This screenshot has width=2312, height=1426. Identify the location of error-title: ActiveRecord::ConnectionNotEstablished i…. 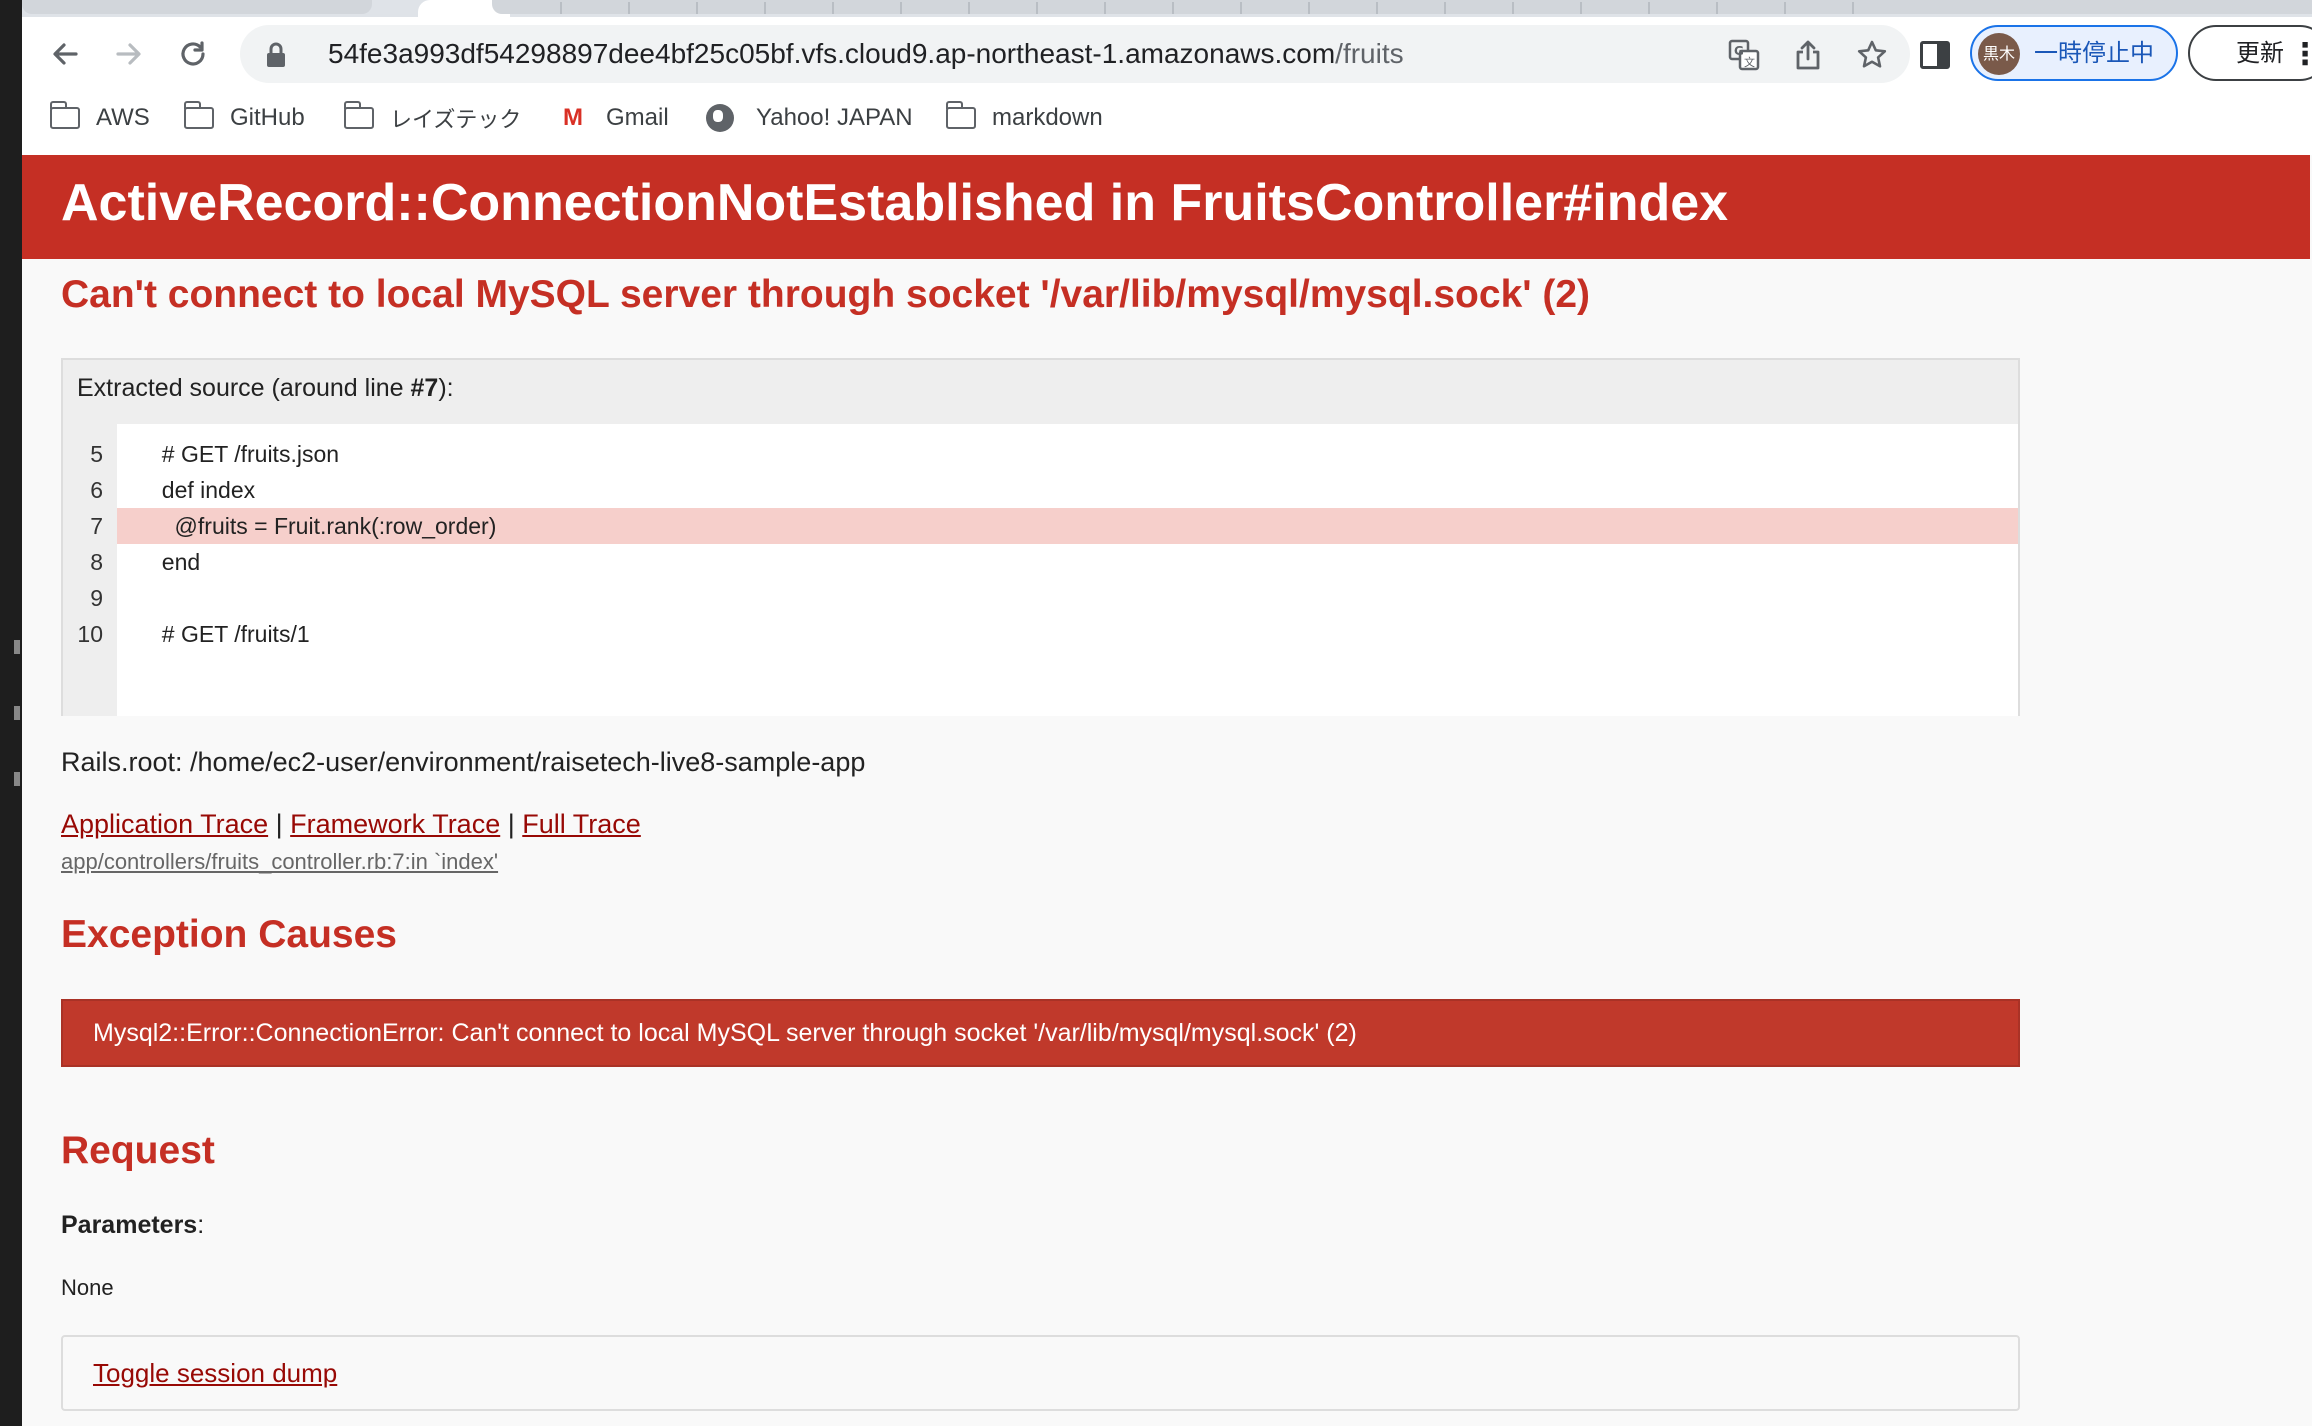
(895, 203).